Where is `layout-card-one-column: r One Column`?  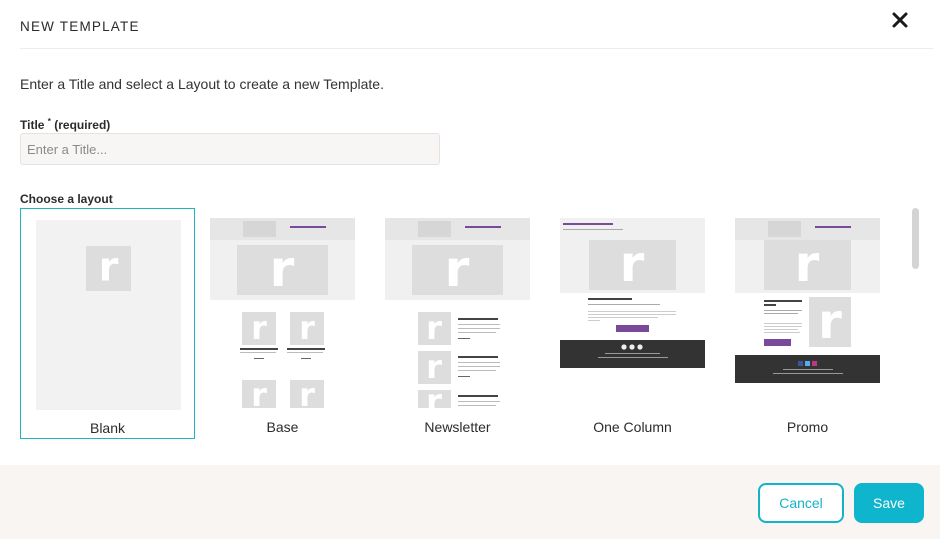 layout-card-one-column: r One Column is located at coordinates (632, 323).